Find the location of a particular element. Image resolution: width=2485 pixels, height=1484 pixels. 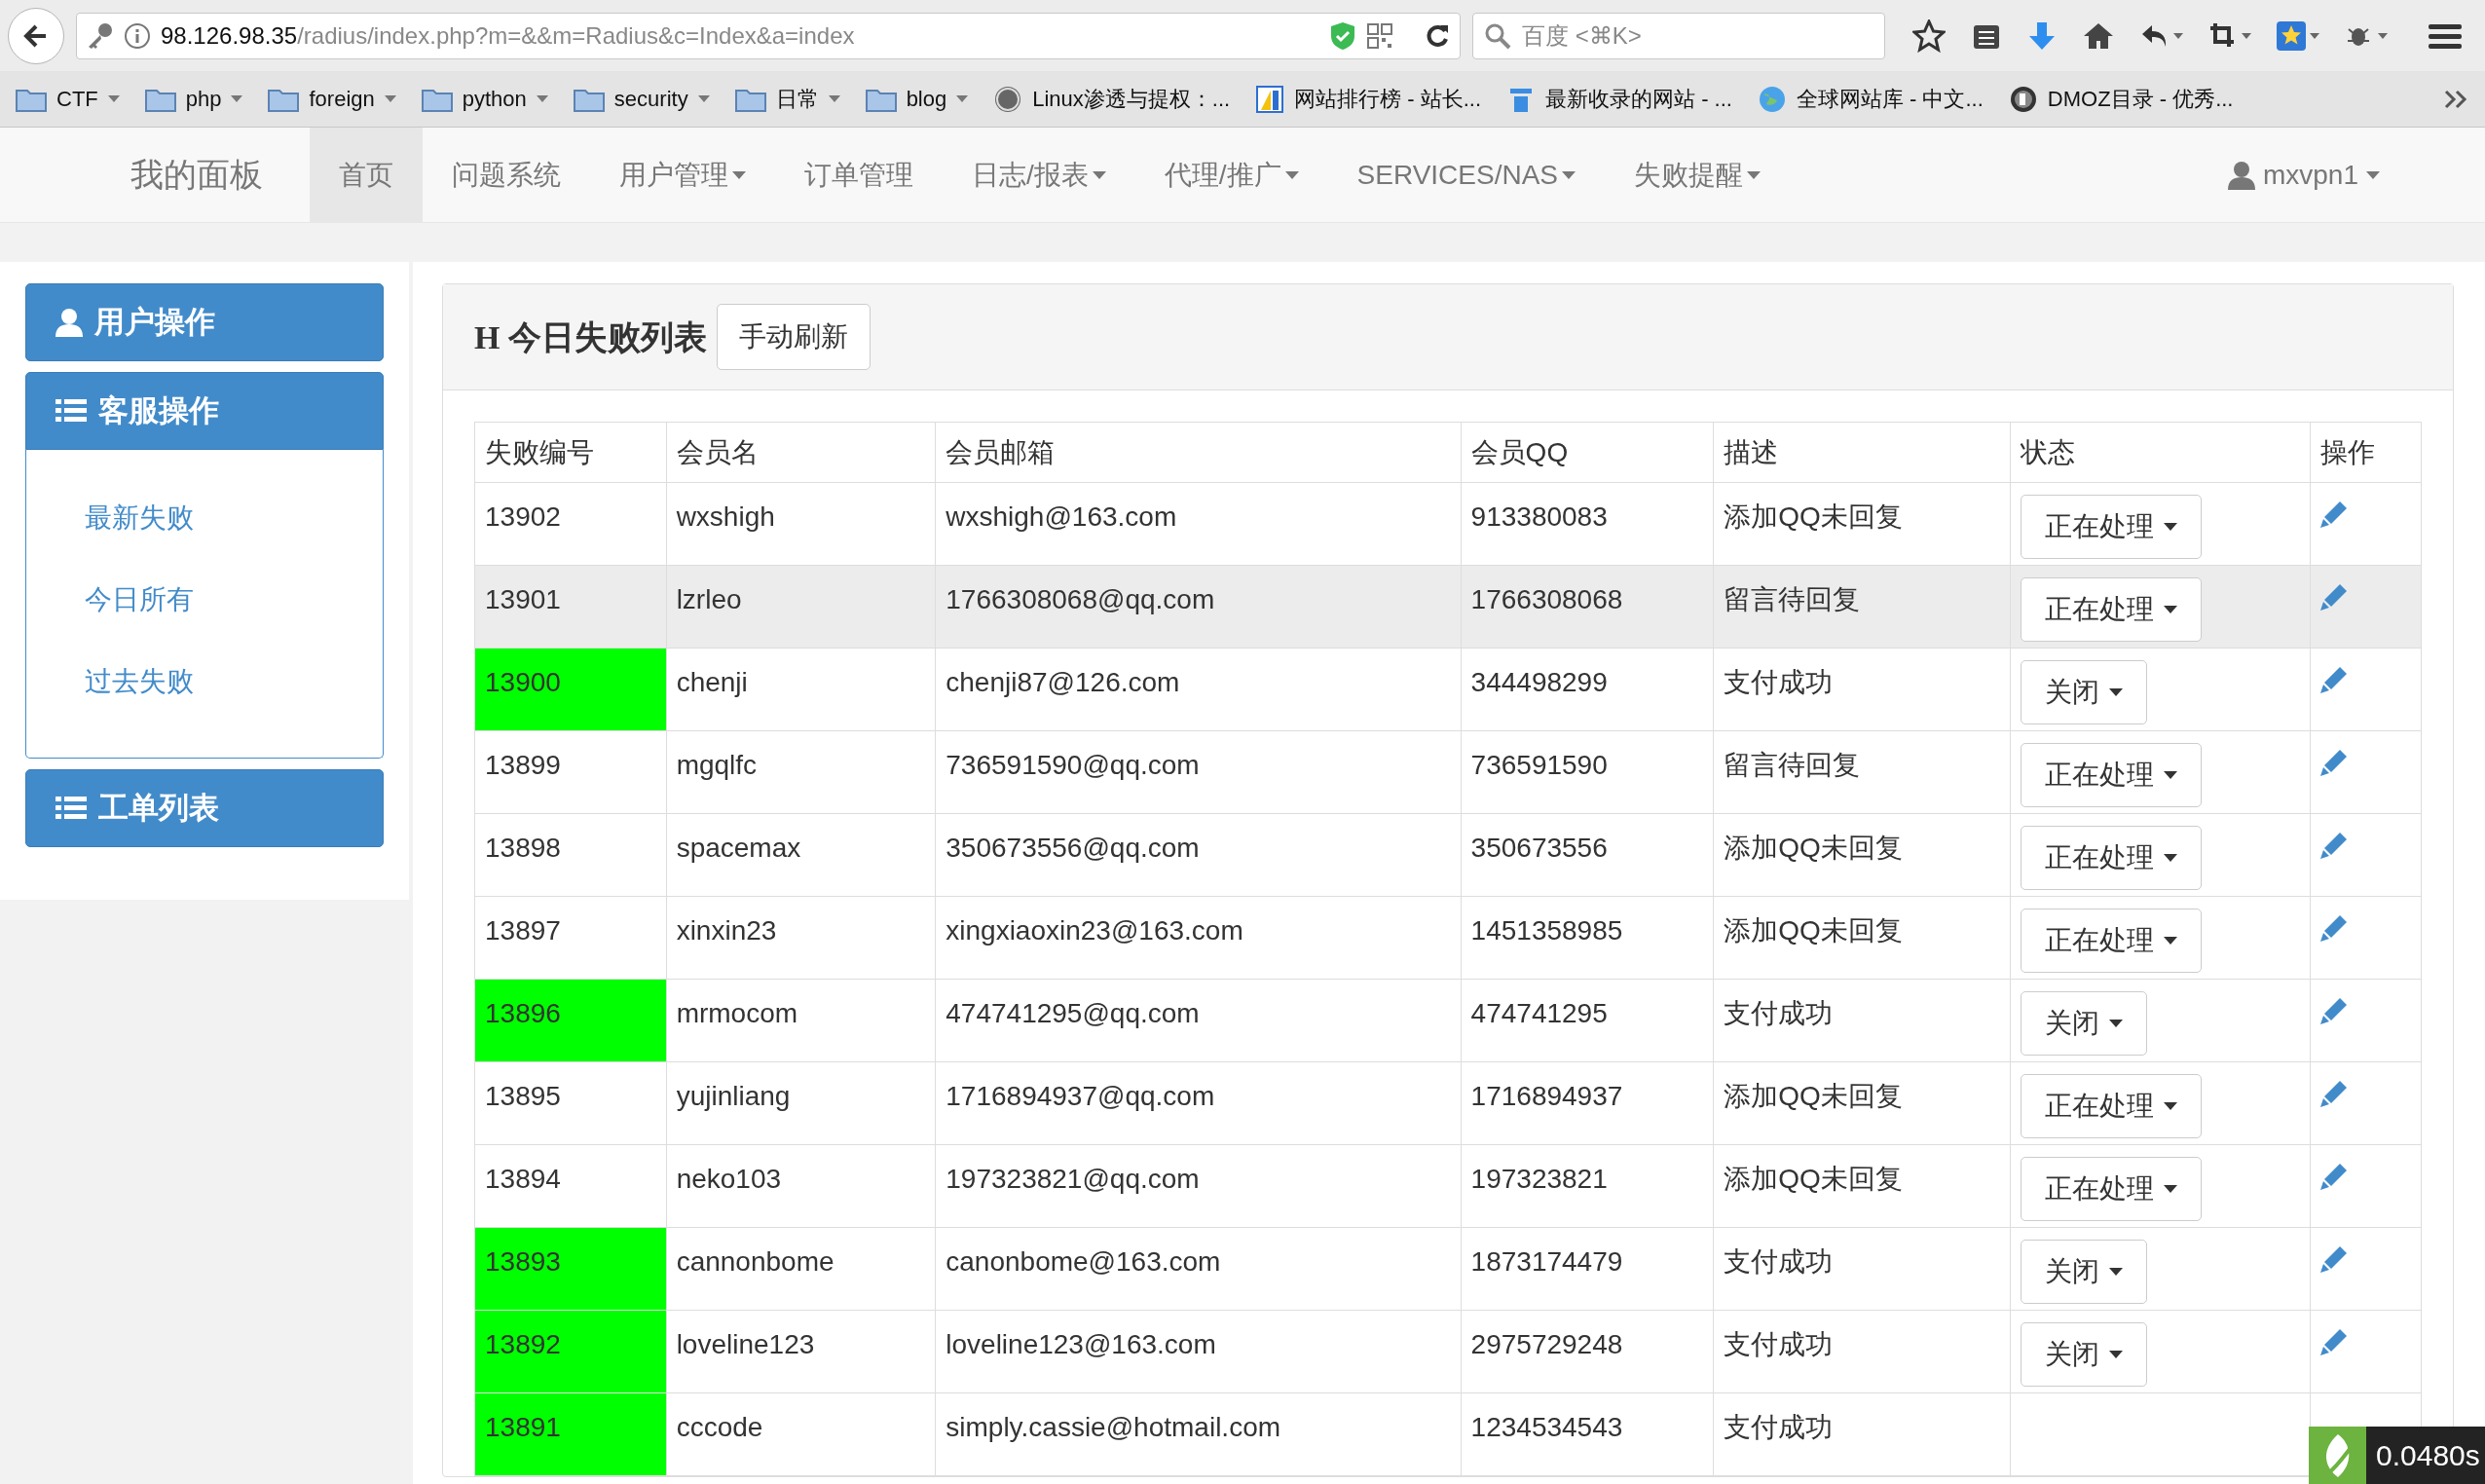

sidebar-link: 最新失败 is located at coordinates (139, 518).